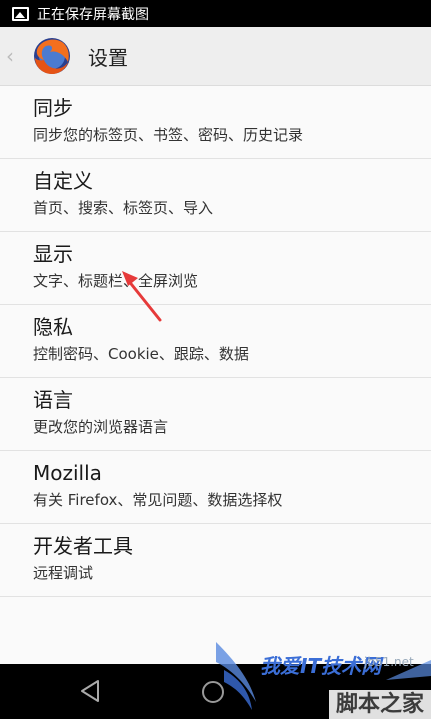 The height and width of the screenshot is (719, 431). Describe the element at coordinates (215, 56) in the screenshot. I see `app-bar: ‹ 设置` at that location.